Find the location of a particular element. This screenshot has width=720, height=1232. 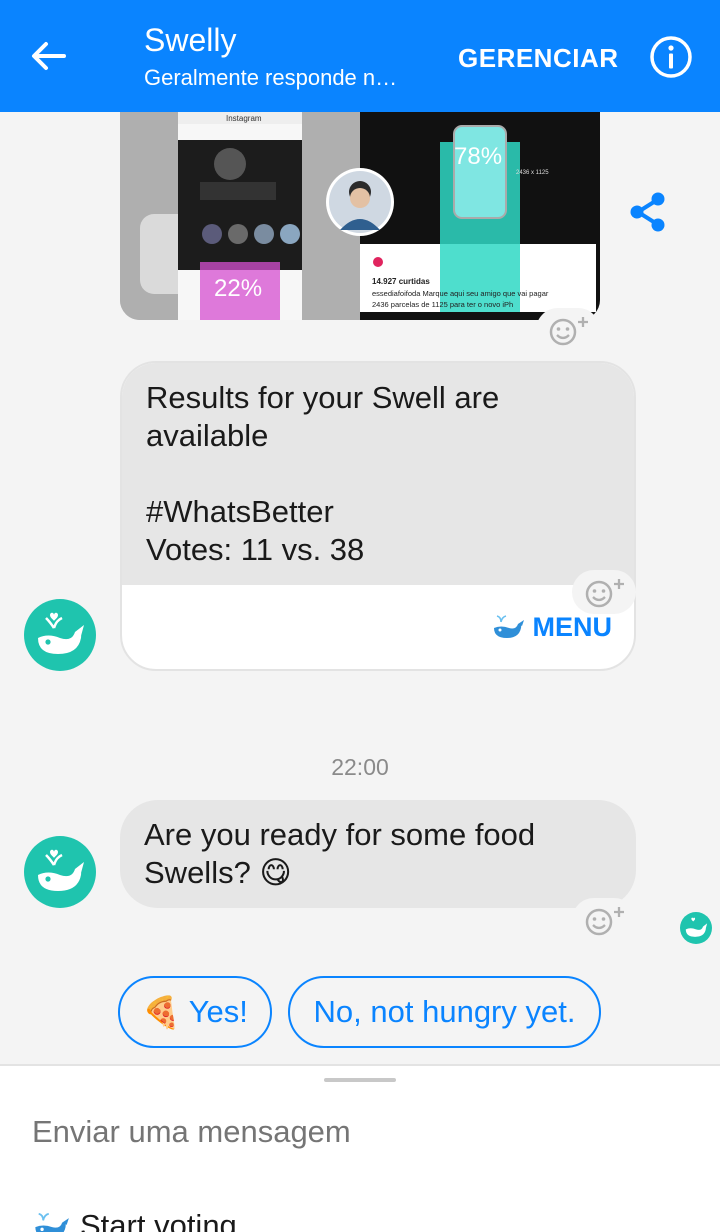

persistent-item-label: Start voting is located at coordinates (158, 1220).